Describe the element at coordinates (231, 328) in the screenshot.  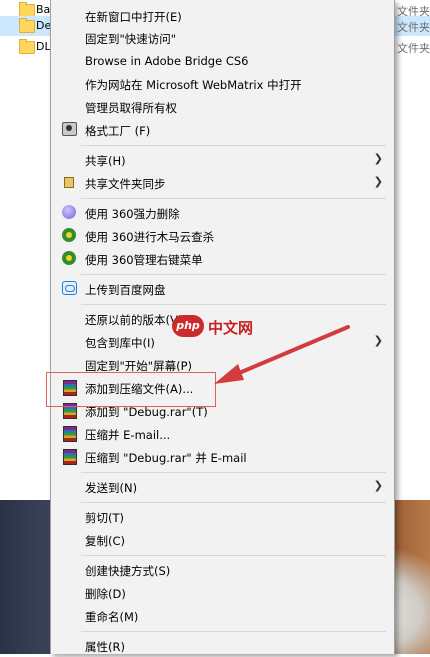
I see `watermark-text: 中文网` at that location.